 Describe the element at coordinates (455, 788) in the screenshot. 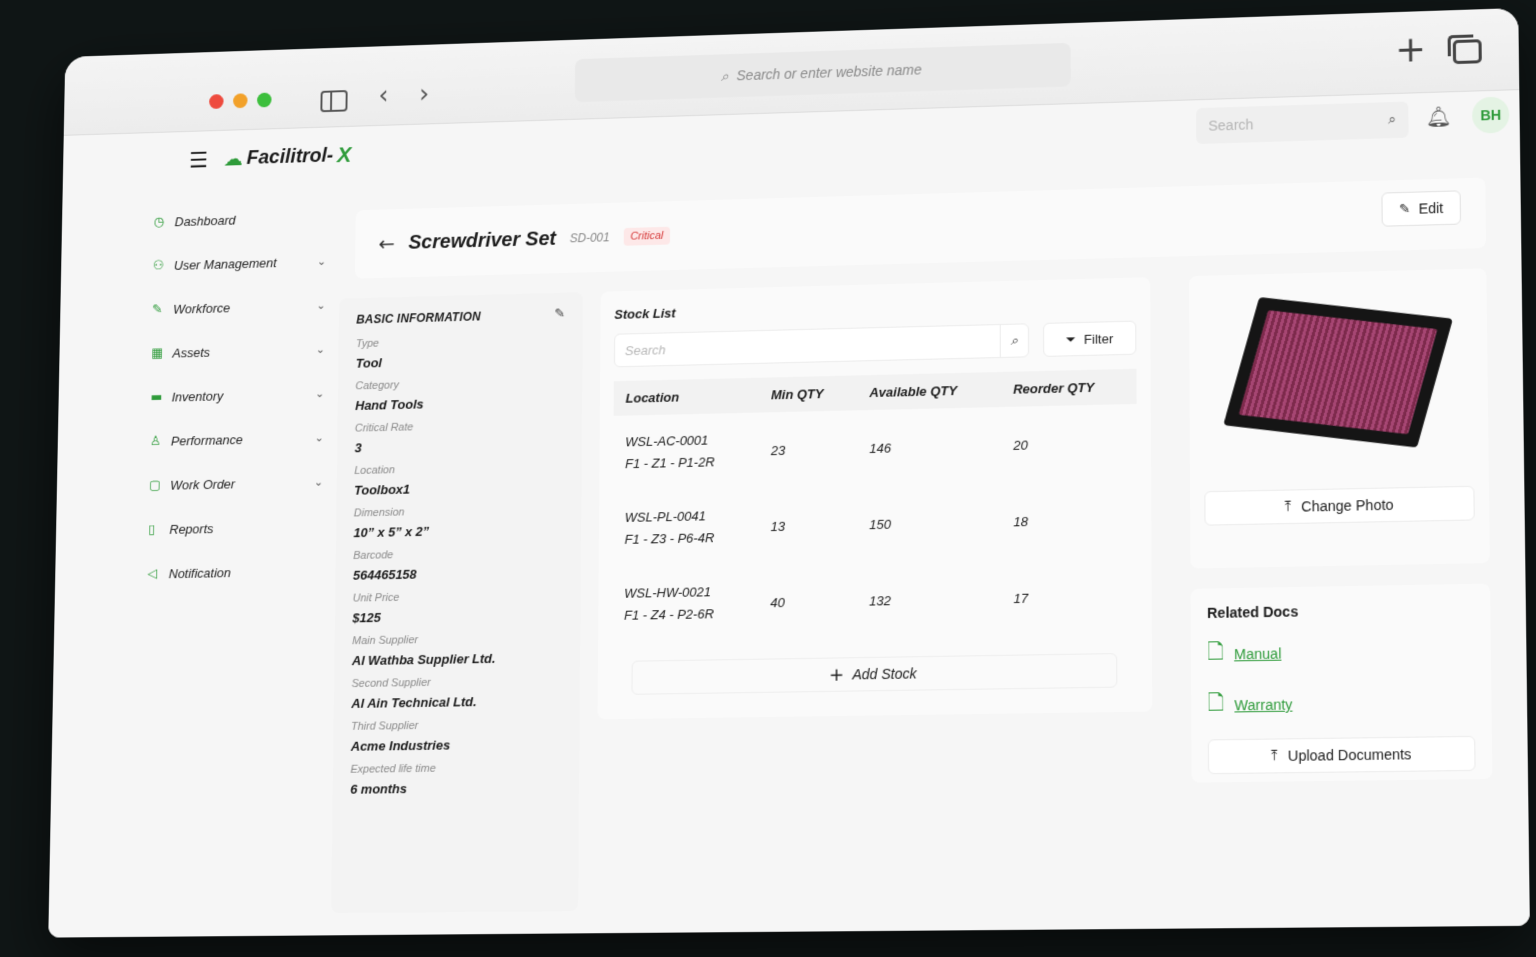

I see `field-value: 6 months` at that location.